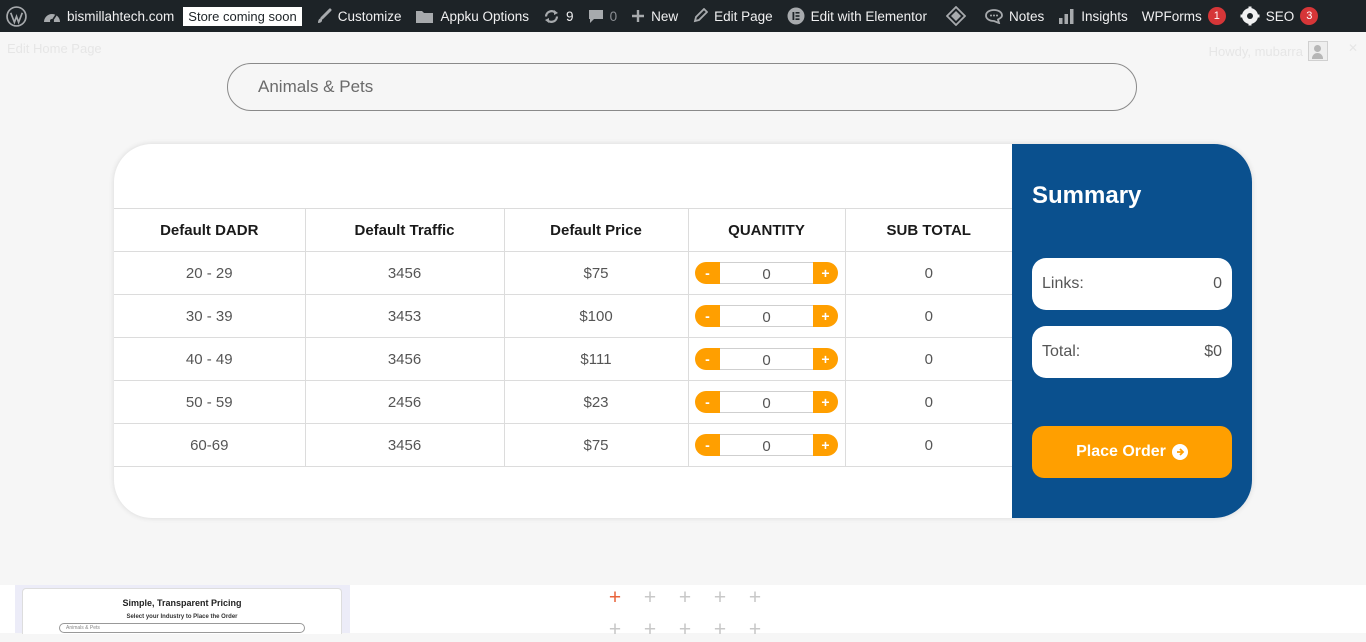 The width and height of the screenshot is (1366, 642). I want to click on updates-count: 9, so click(570, 16).